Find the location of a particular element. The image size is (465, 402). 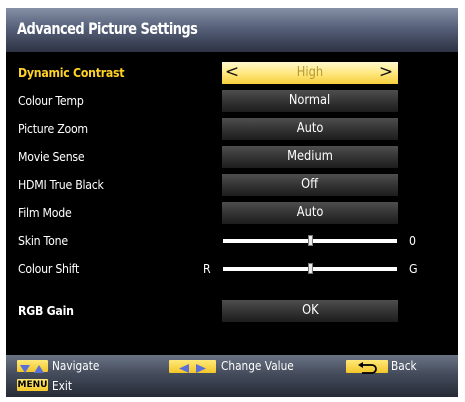

skin-tone-slider is located at coordinates (310, 240).